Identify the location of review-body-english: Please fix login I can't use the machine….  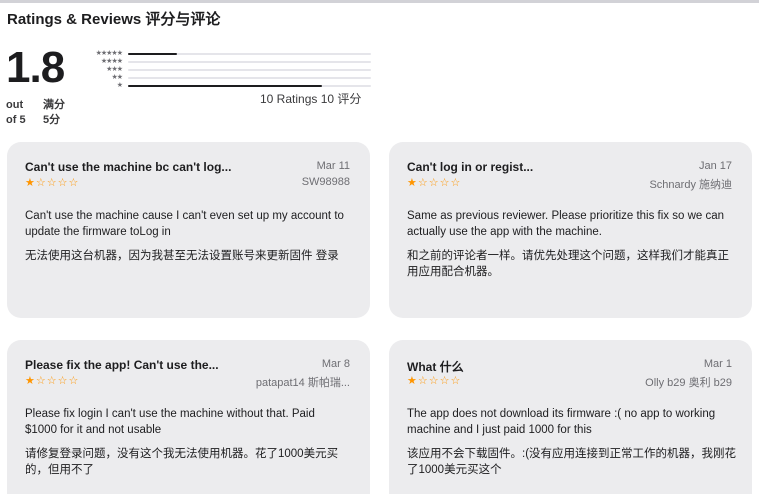
(170, 422).